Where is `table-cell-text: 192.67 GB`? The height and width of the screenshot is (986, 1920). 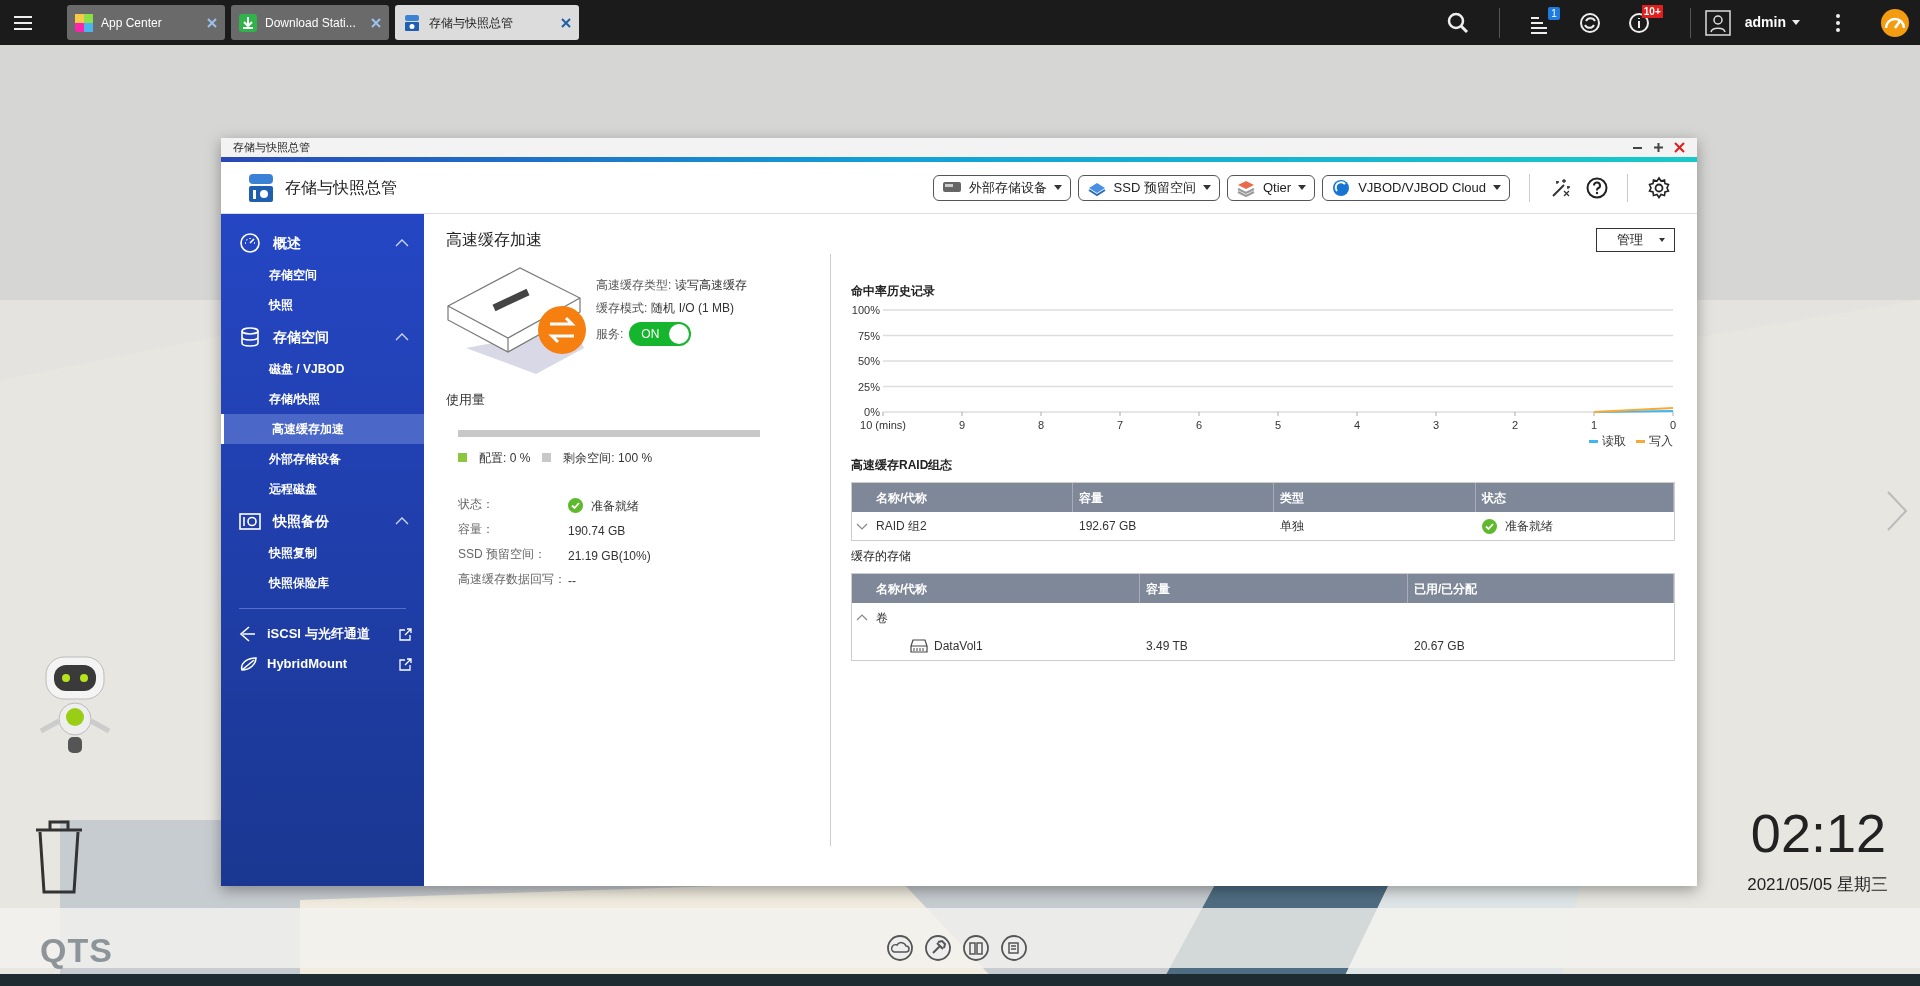 table-cell-text: 192.67 GB is located at coordinates (1108, 526).